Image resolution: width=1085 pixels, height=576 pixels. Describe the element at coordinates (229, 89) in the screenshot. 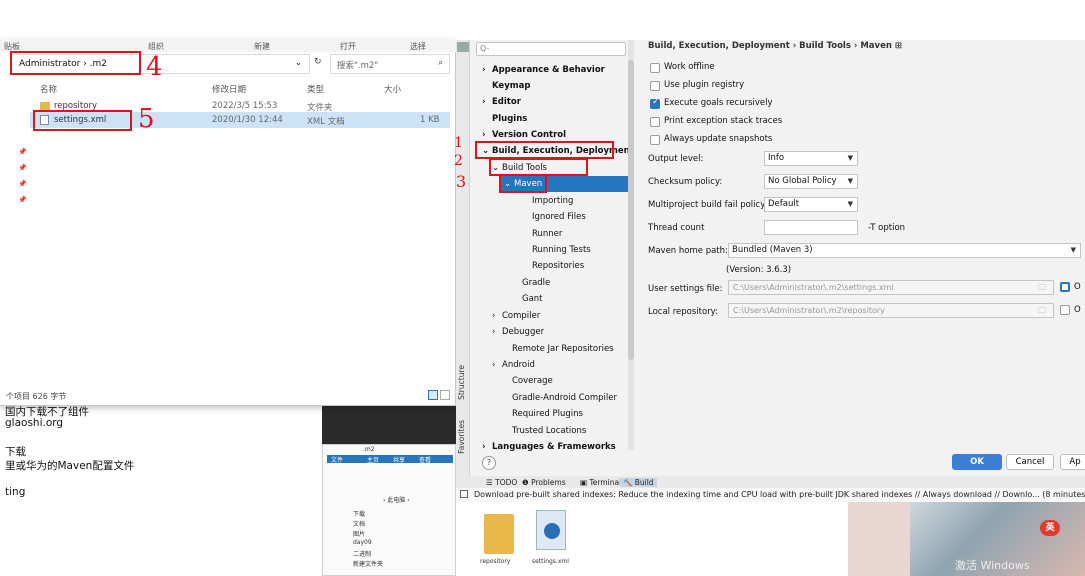

I see `column-date: 修改日期` at that location.